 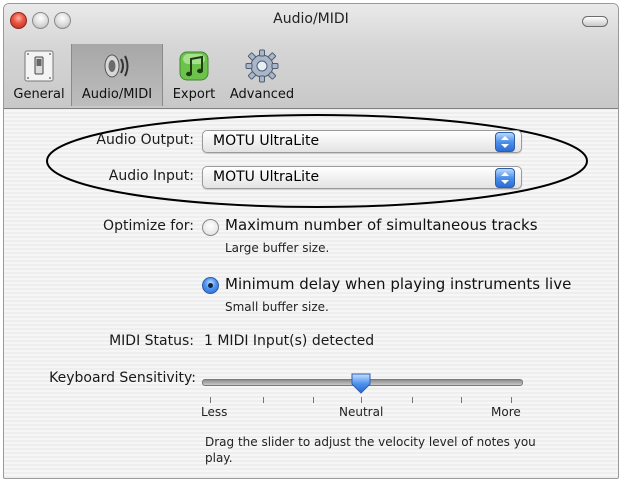 What do you see at coordinates (145, 140) in the screenshot?
I see `audio-output-label: Audio Output:` at bounding box center [145, 140].